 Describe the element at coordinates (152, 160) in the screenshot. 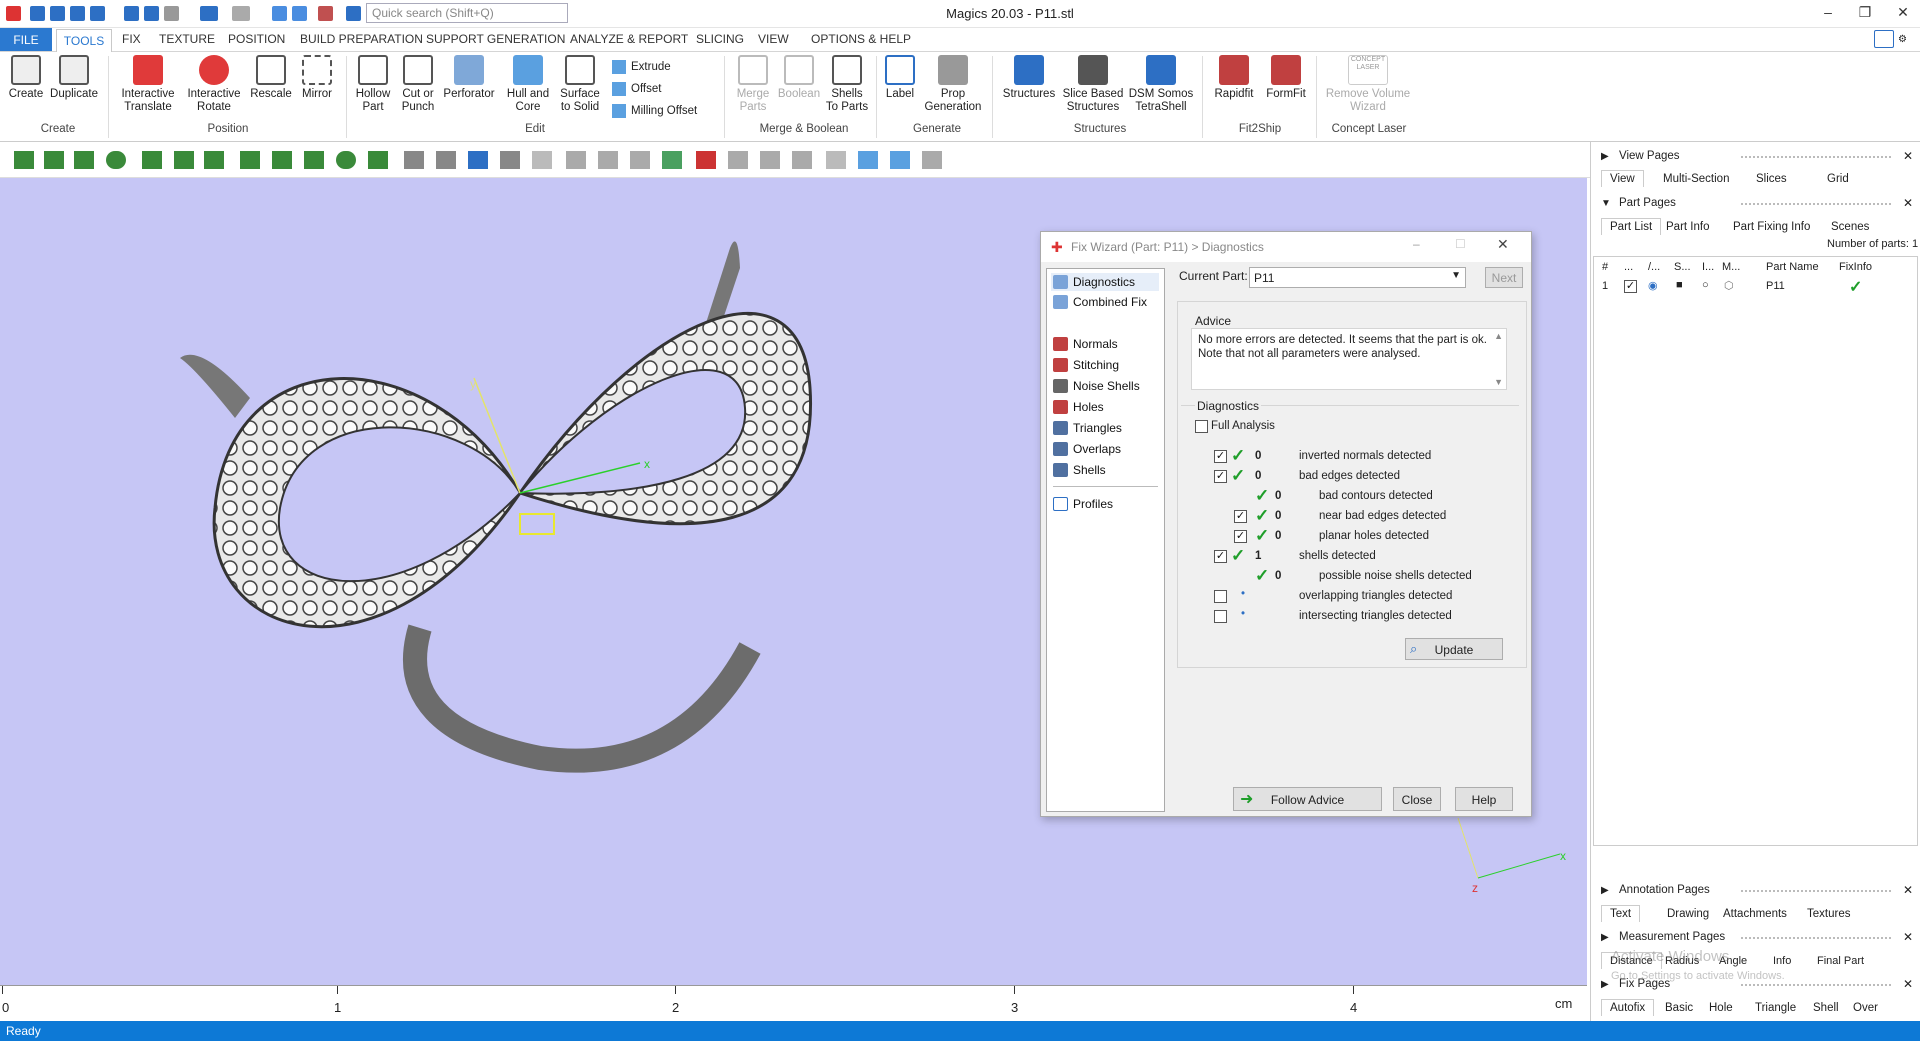

I see `mark-window-icon` at that location.